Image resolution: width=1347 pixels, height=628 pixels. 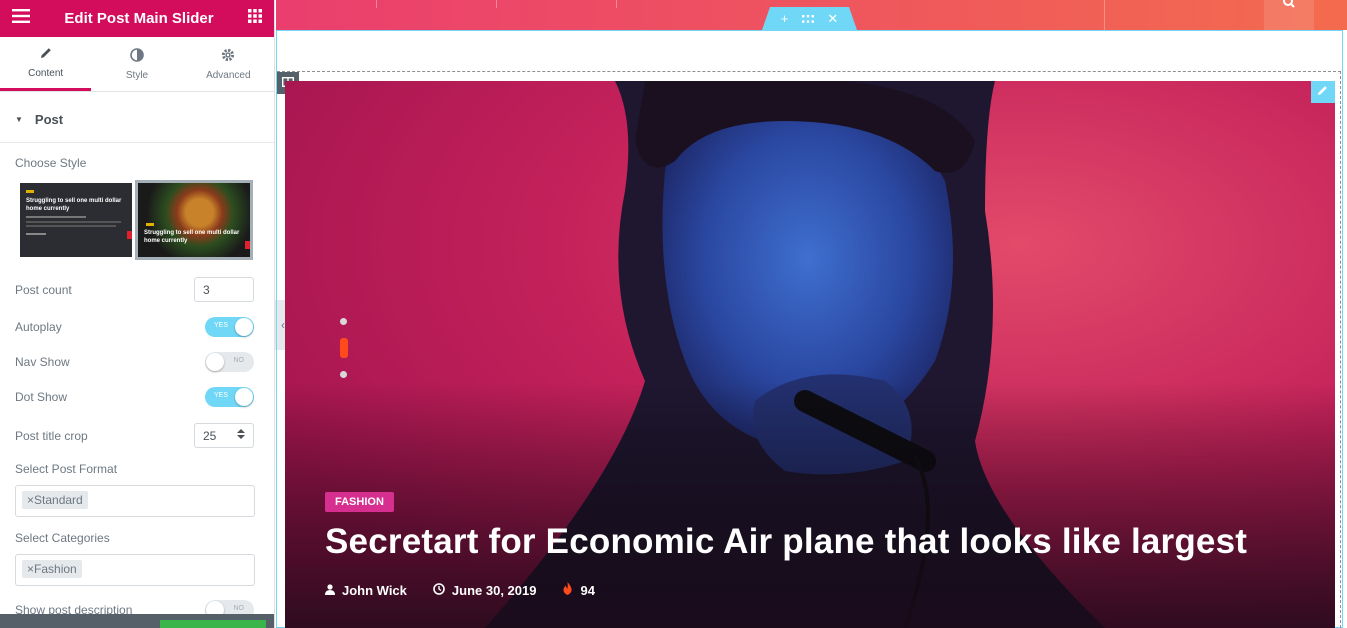 I want to click on tab-advanced-label: Advanced, so click(x=228, y=75).